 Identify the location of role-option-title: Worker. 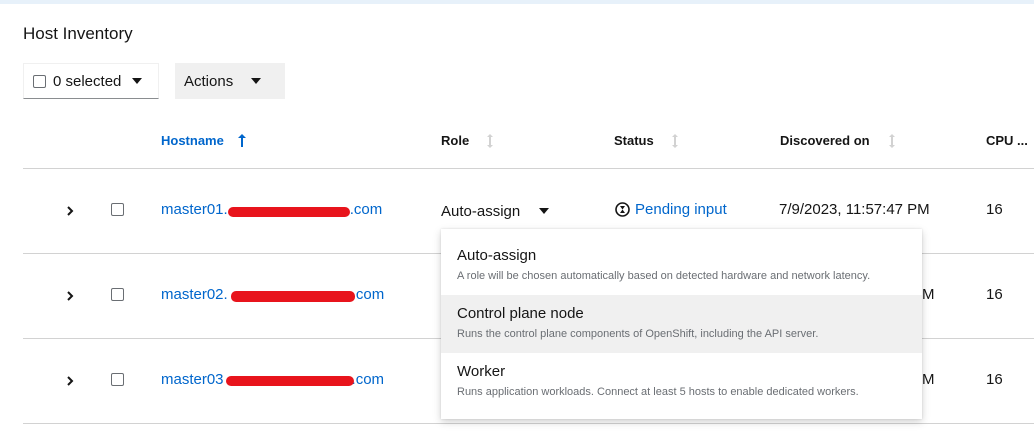
(481, 371).